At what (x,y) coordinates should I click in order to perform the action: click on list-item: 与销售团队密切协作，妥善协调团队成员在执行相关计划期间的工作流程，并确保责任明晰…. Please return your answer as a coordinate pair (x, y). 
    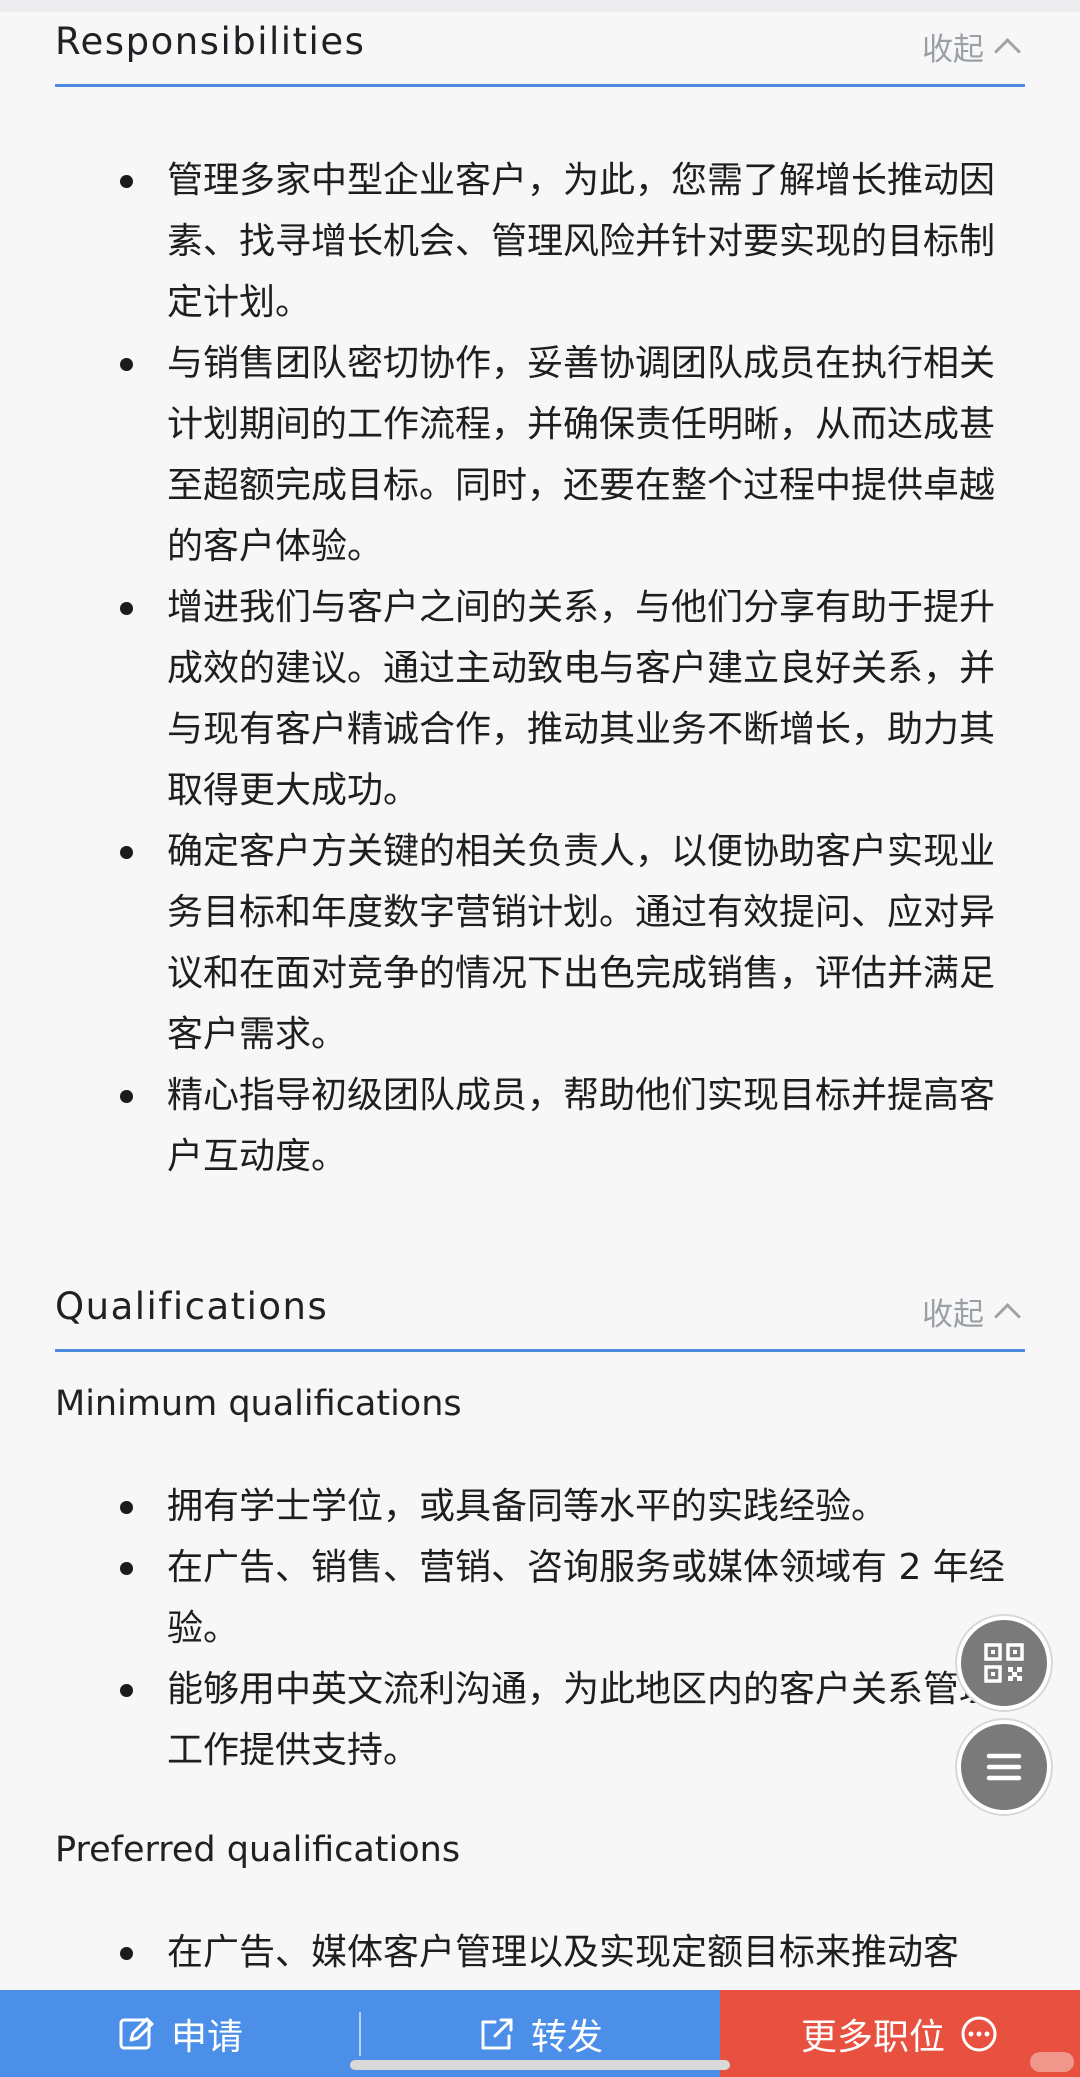
    Looking at the image, I should click on (540, 455).